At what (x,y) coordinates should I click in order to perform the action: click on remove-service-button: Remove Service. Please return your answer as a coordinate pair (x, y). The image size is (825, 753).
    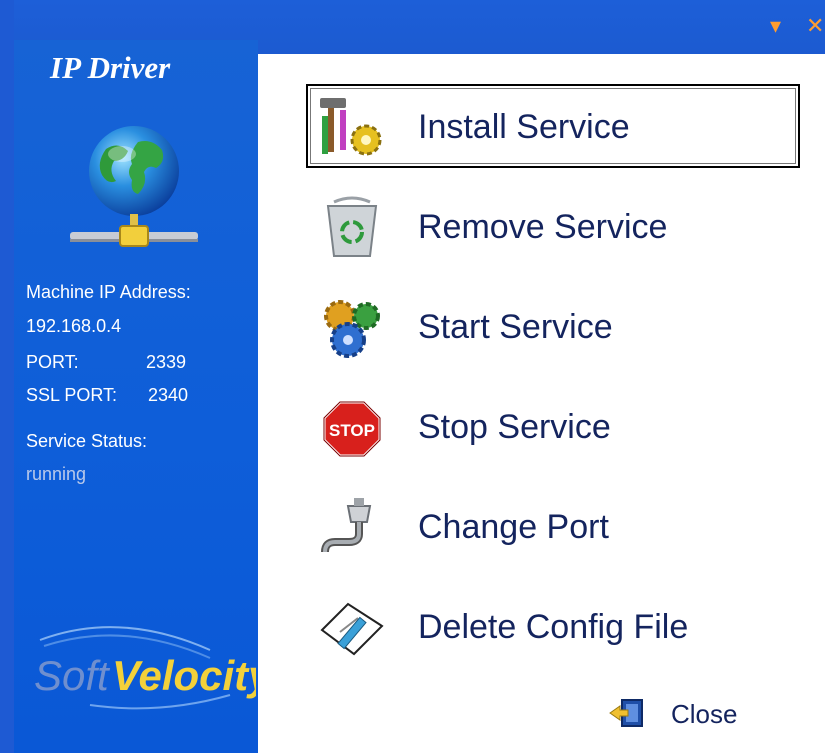
    Looking at the image, I should click on (553, 226).